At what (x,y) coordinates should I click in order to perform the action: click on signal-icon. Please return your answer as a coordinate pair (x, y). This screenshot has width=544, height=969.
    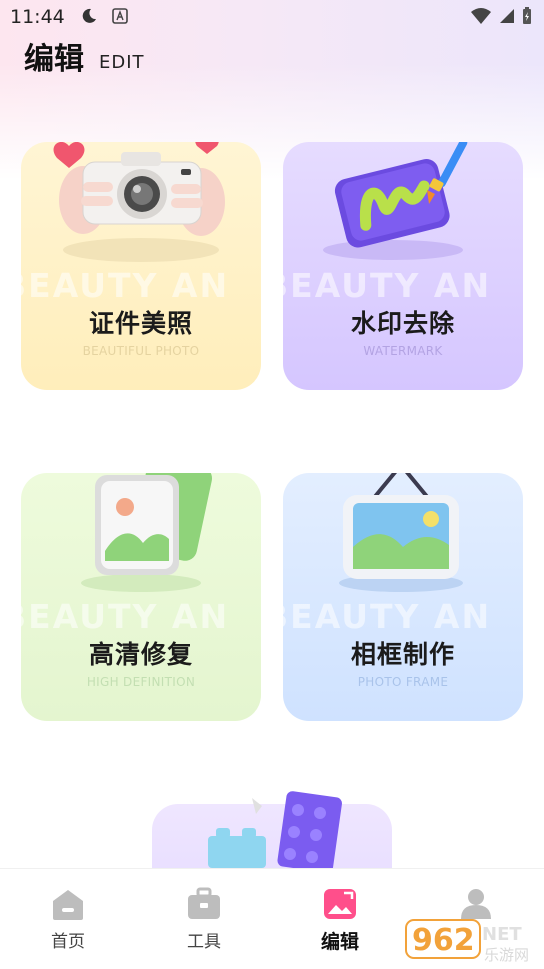
    Looking at the image, I should click on (507, 16).